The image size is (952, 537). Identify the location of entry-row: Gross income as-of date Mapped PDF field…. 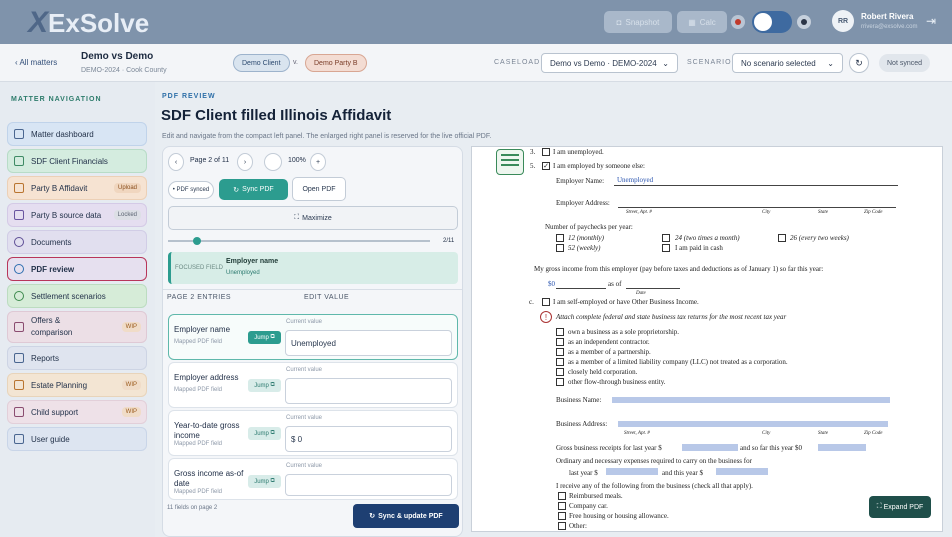
(313, 479).